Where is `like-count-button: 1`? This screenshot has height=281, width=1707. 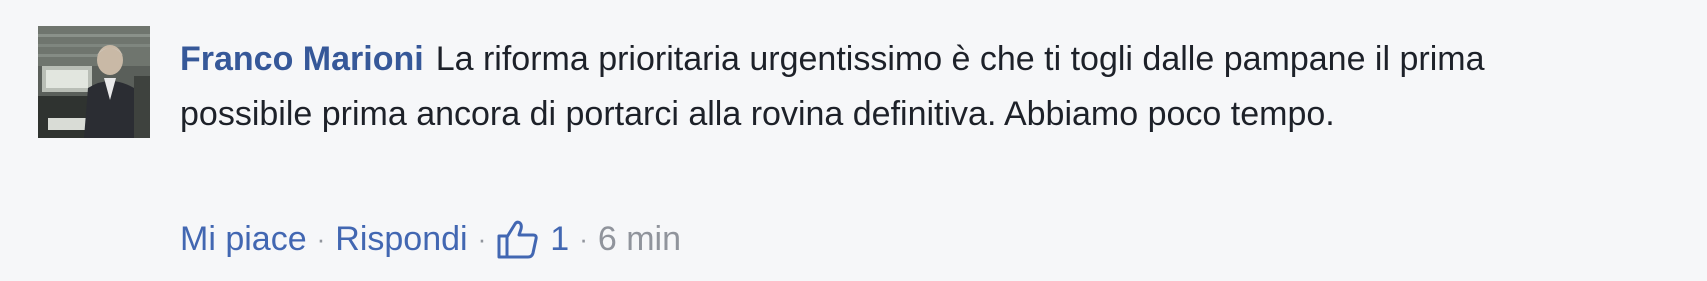 like-count-button: 1 is located at coordinates (532, 239).